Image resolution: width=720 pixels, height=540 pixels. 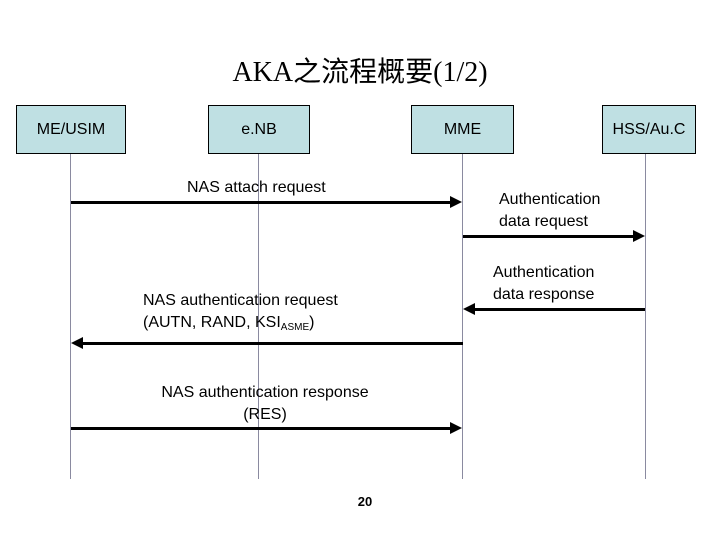 What do you see at coordinates (265, 392) in the screenshot?
I see `label-line: NAS authentication response` at bounding box center [265, 392].